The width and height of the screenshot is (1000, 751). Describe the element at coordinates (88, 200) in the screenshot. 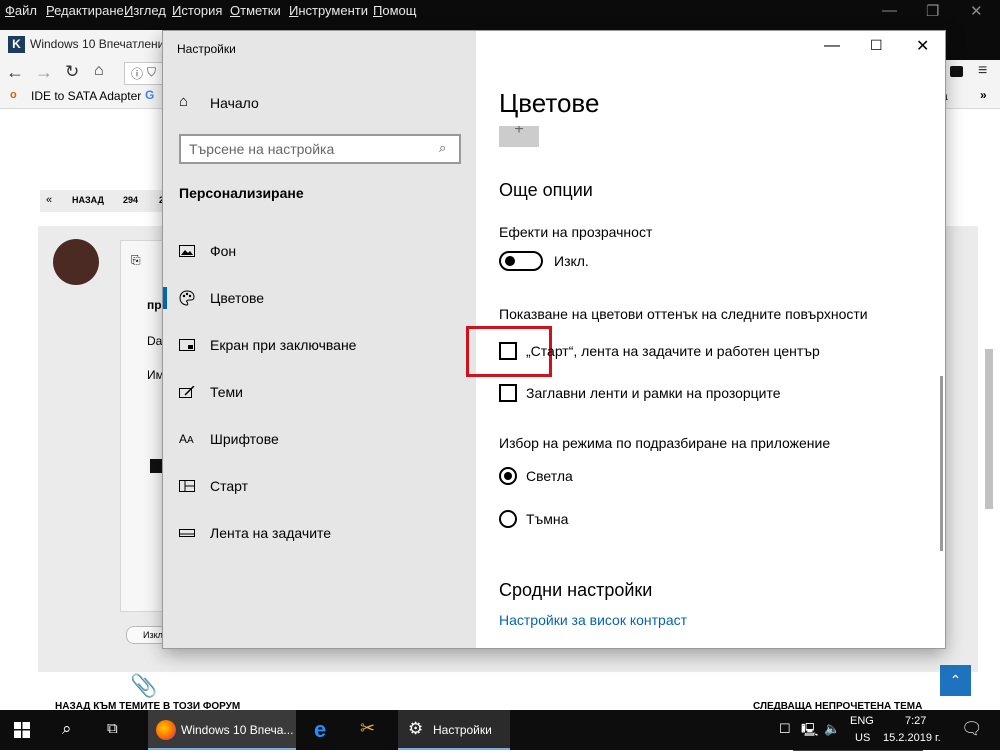

I see `pager-back: НАЗАД` at that location.